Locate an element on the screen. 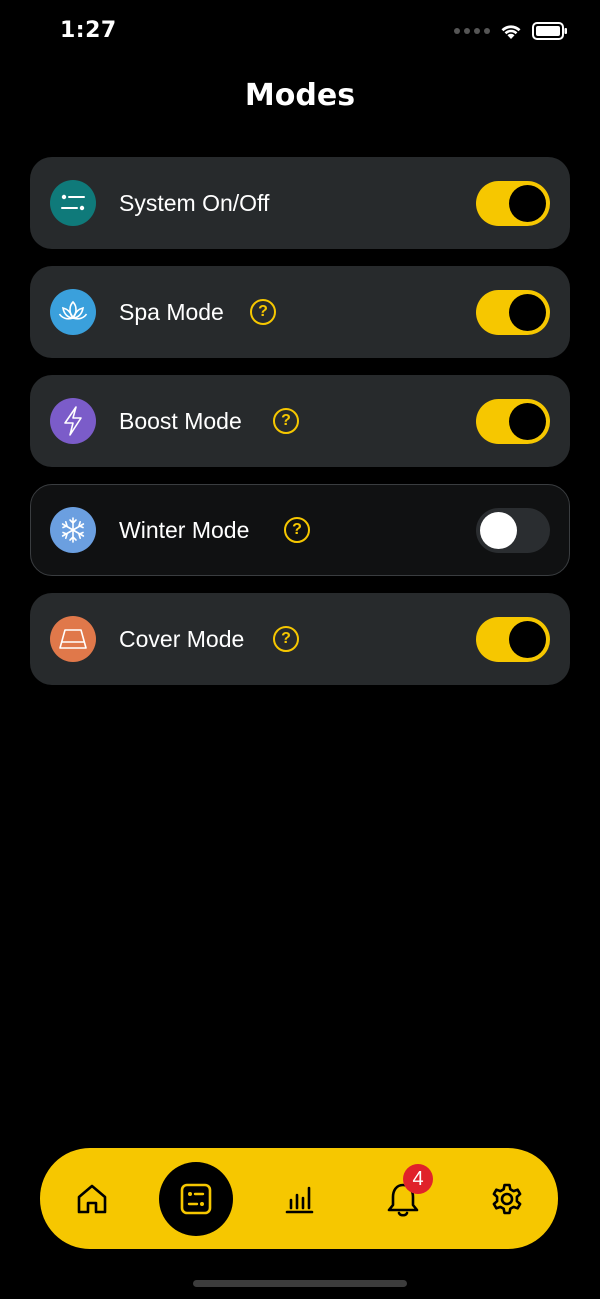 The image size is (600, 1299). mode-card-cover: Cover Mode ? is located at coordinates (300, 639).